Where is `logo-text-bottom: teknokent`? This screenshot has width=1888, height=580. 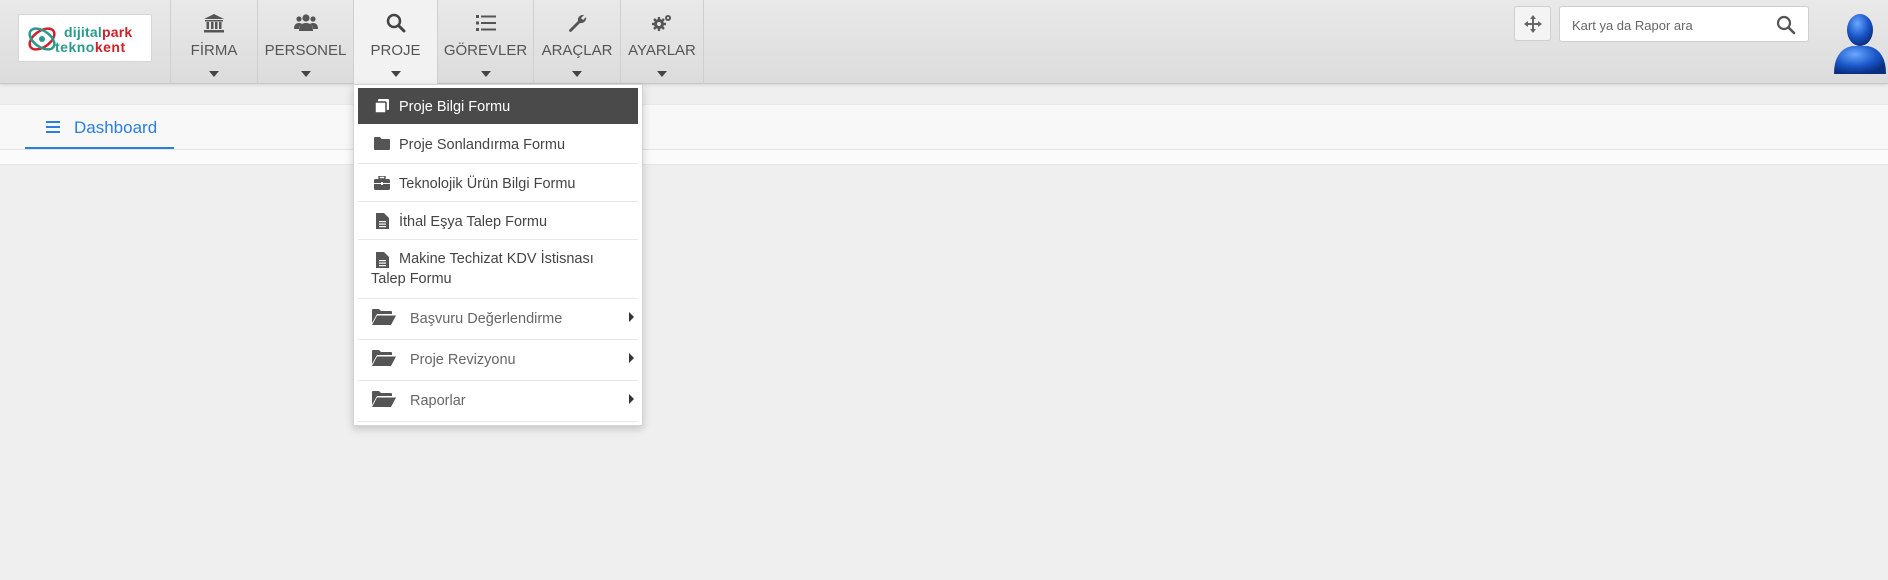 logo-text-bottom: teknokent is located at coordinates (90, 47).